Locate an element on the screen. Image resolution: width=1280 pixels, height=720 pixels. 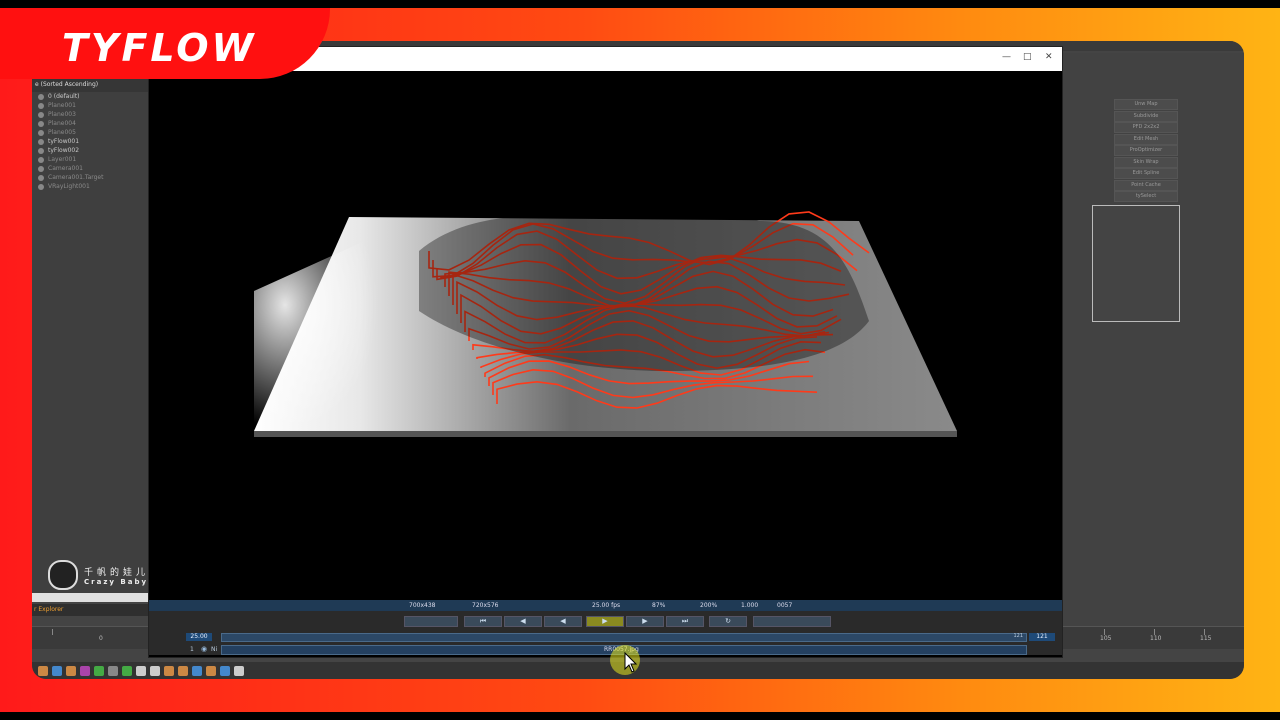
pause-icon is located at coordinates (155, 670).